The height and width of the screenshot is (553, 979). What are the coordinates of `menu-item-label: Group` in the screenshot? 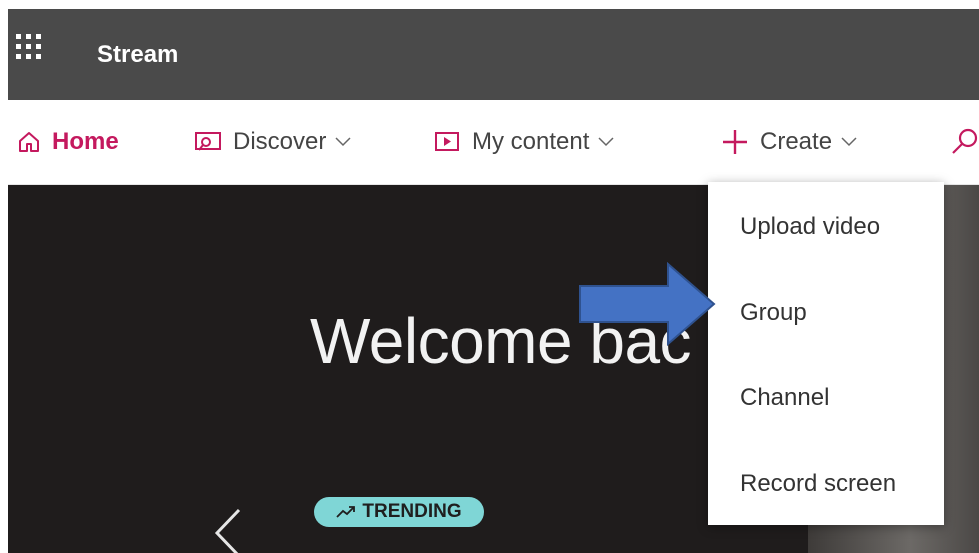 It's located at (773, 312).